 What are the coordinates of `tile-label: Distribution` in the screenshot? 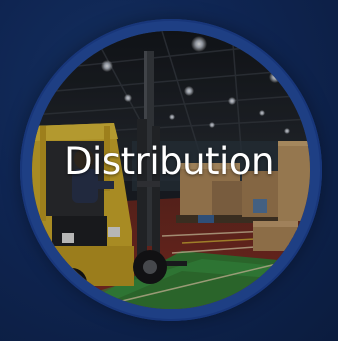 It's located at (169, 161).